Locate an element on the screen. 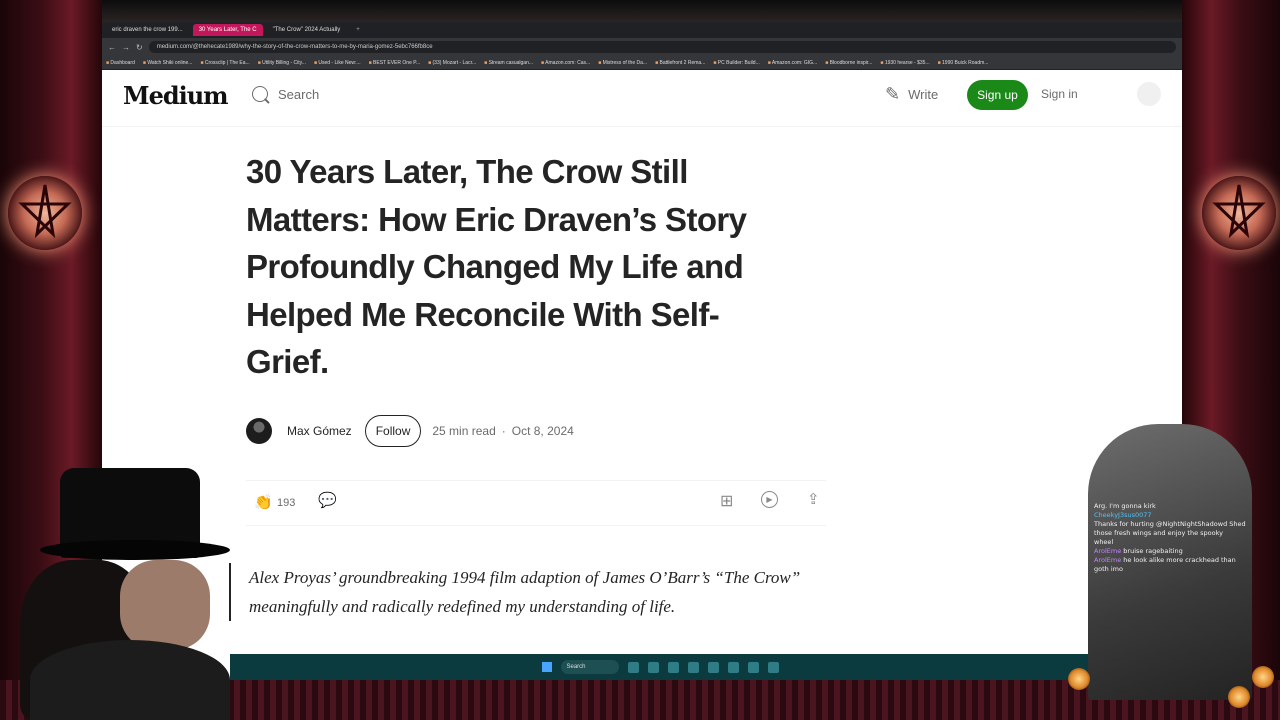  comment-icon: 💬 is located at coordinates (327, 500).